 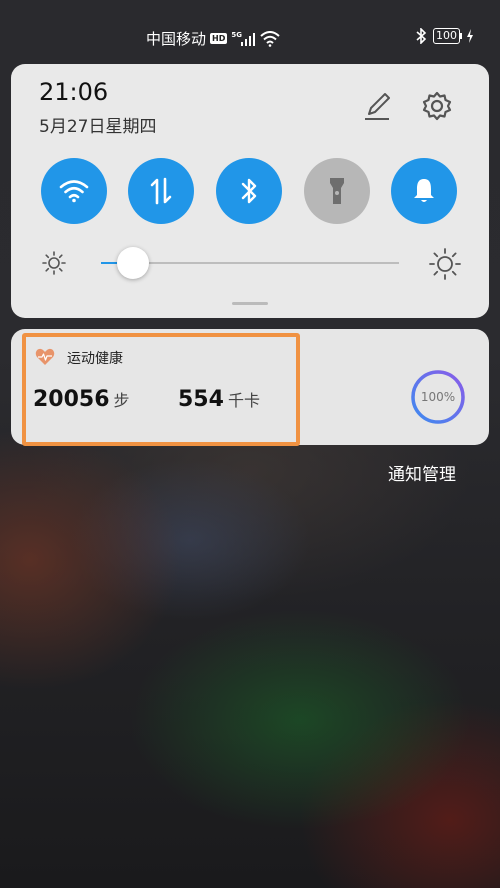 I want to click on flashlight-icon, so click(x=337, y=191).